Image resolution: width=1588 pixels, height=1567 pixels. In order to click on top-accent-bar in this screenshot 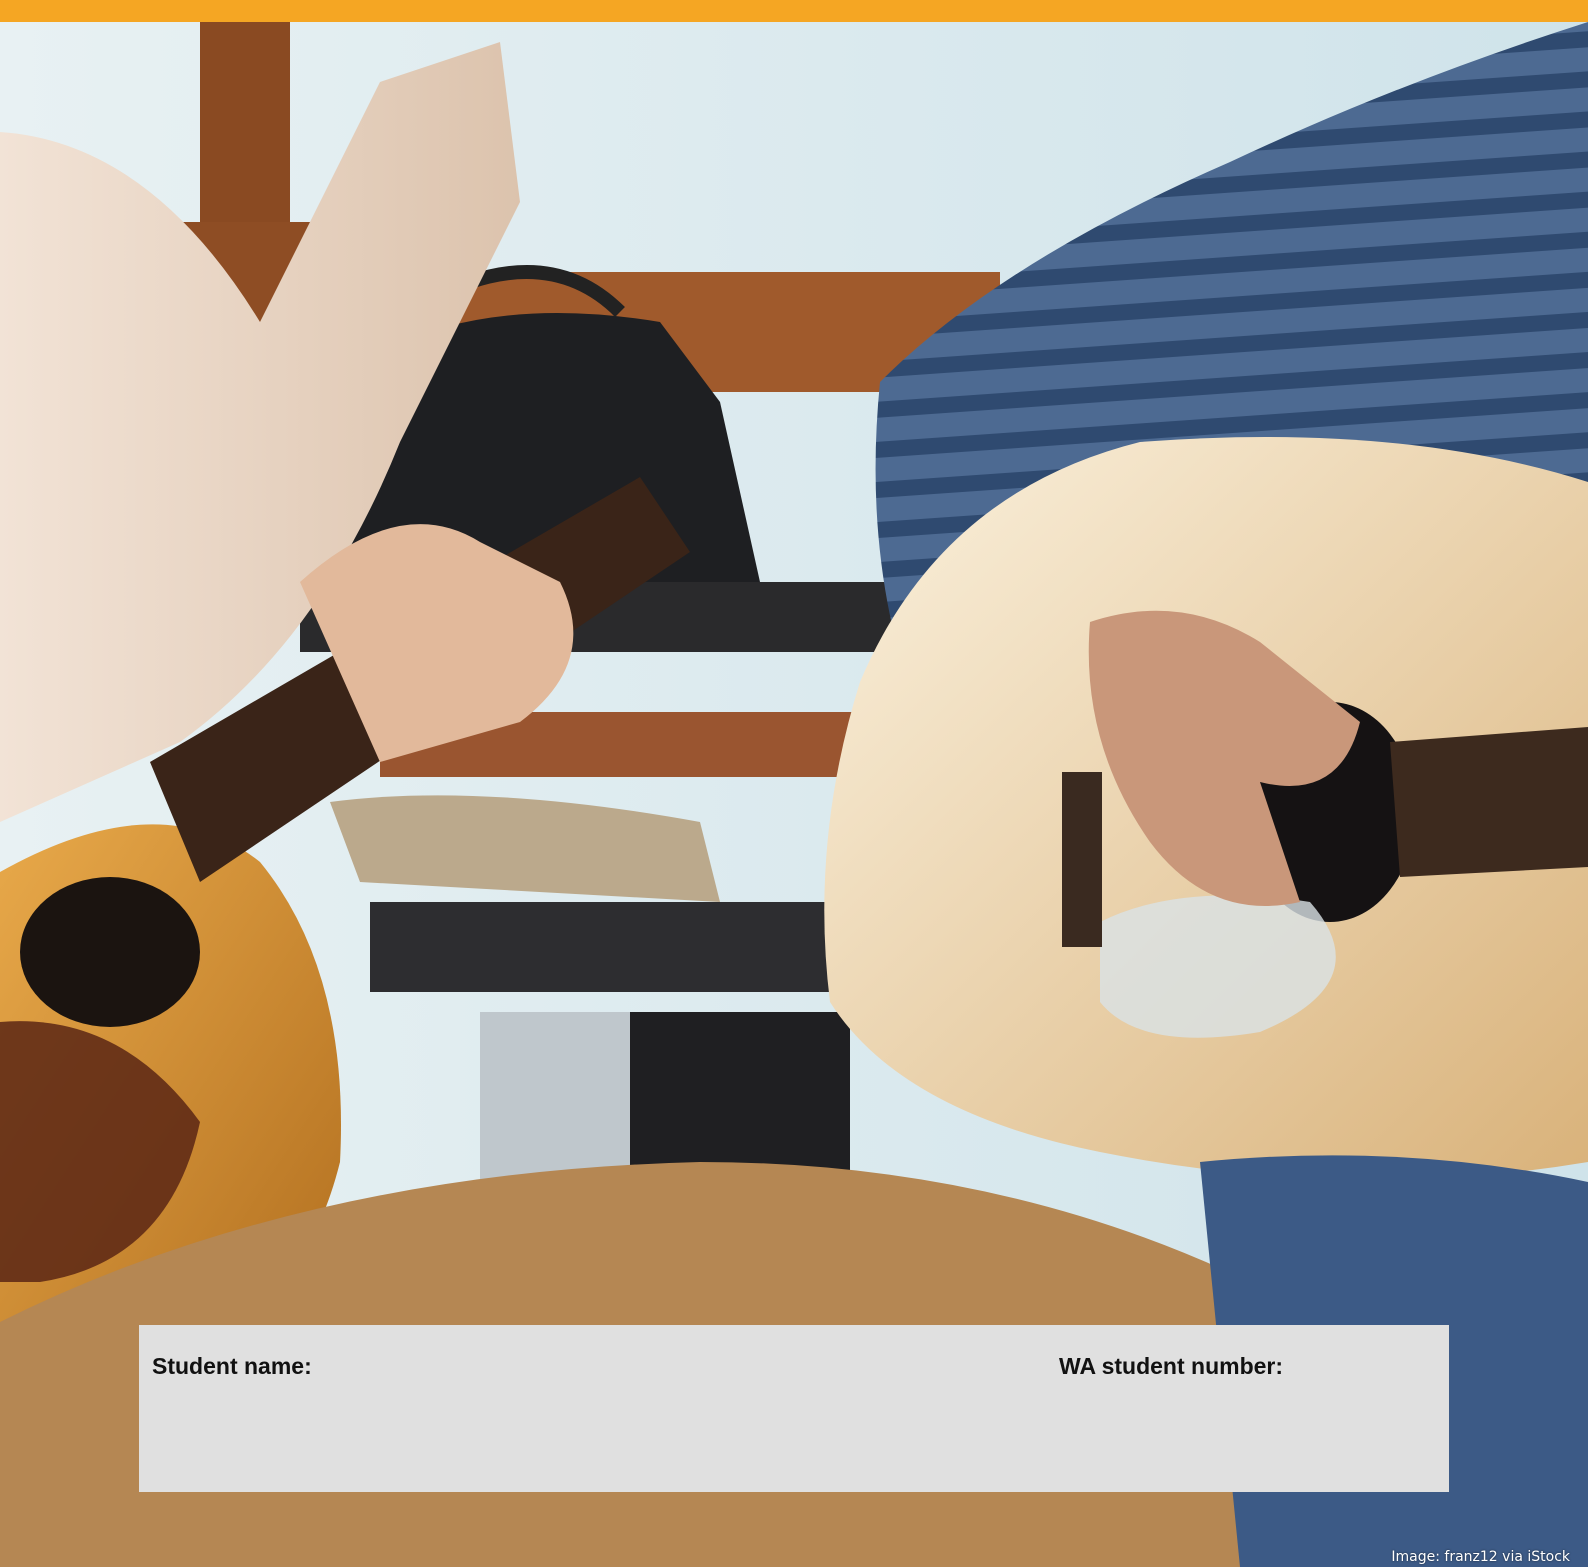, I will do `click(794, 11)`.